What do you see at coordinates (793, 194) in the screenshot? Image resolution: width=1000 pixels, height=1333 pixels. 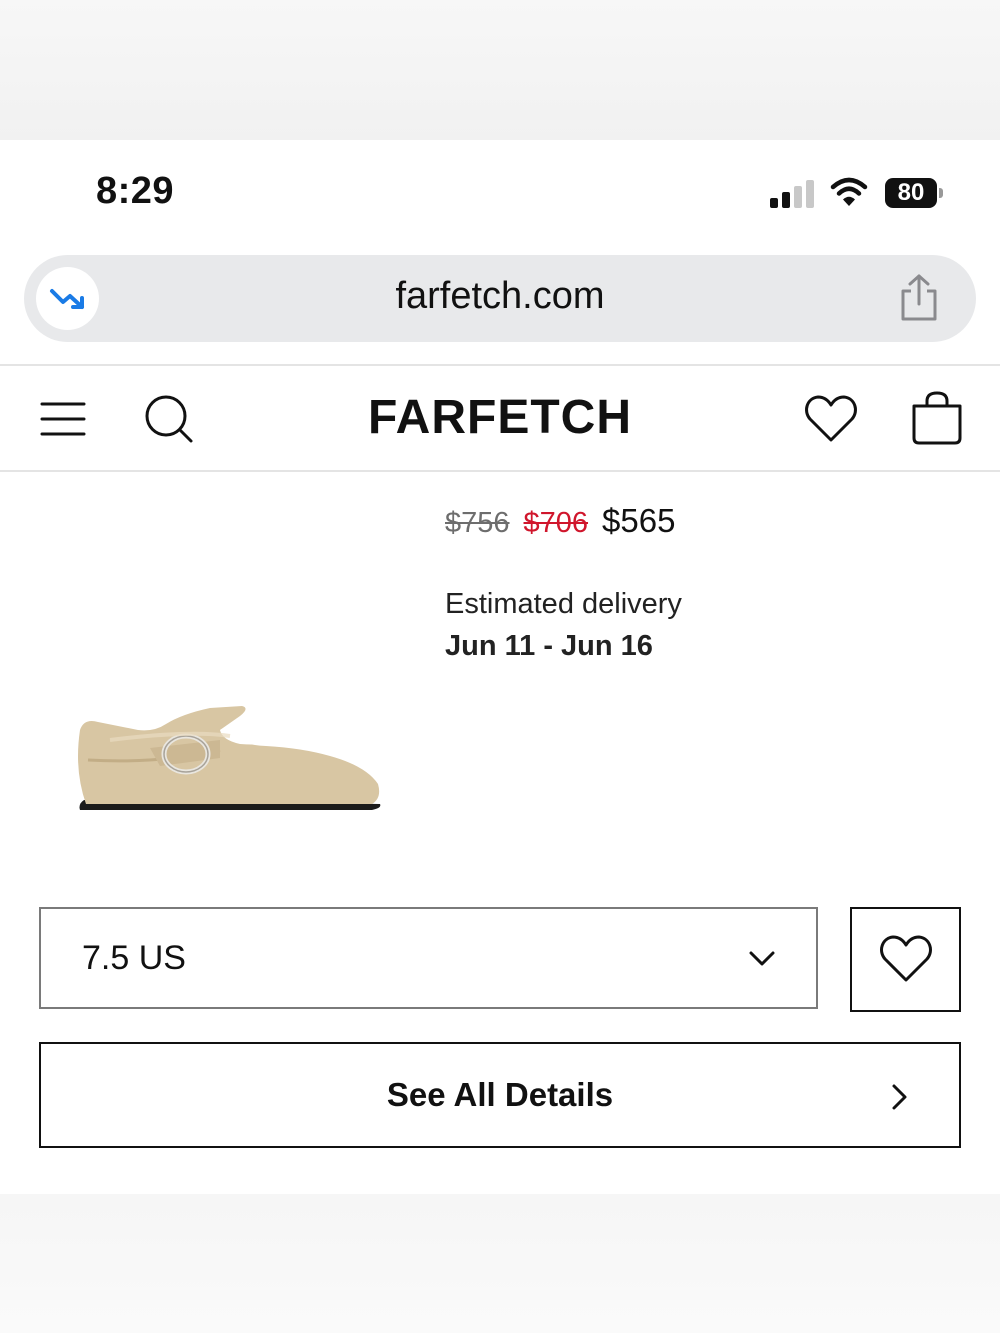 I see `cellular-signal-icon` at bounding box center [793, 194].